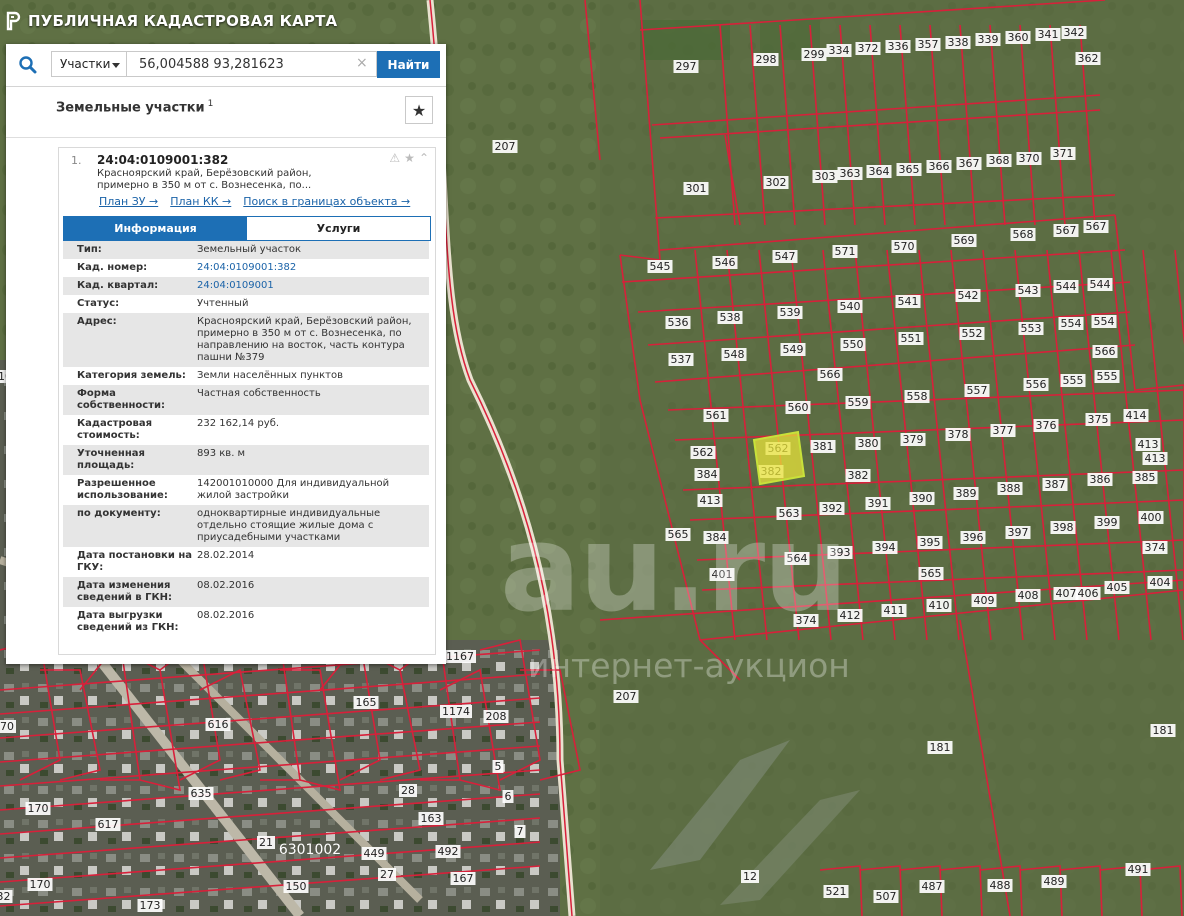  I want to click on svg-text: 548, so click(734, 354).